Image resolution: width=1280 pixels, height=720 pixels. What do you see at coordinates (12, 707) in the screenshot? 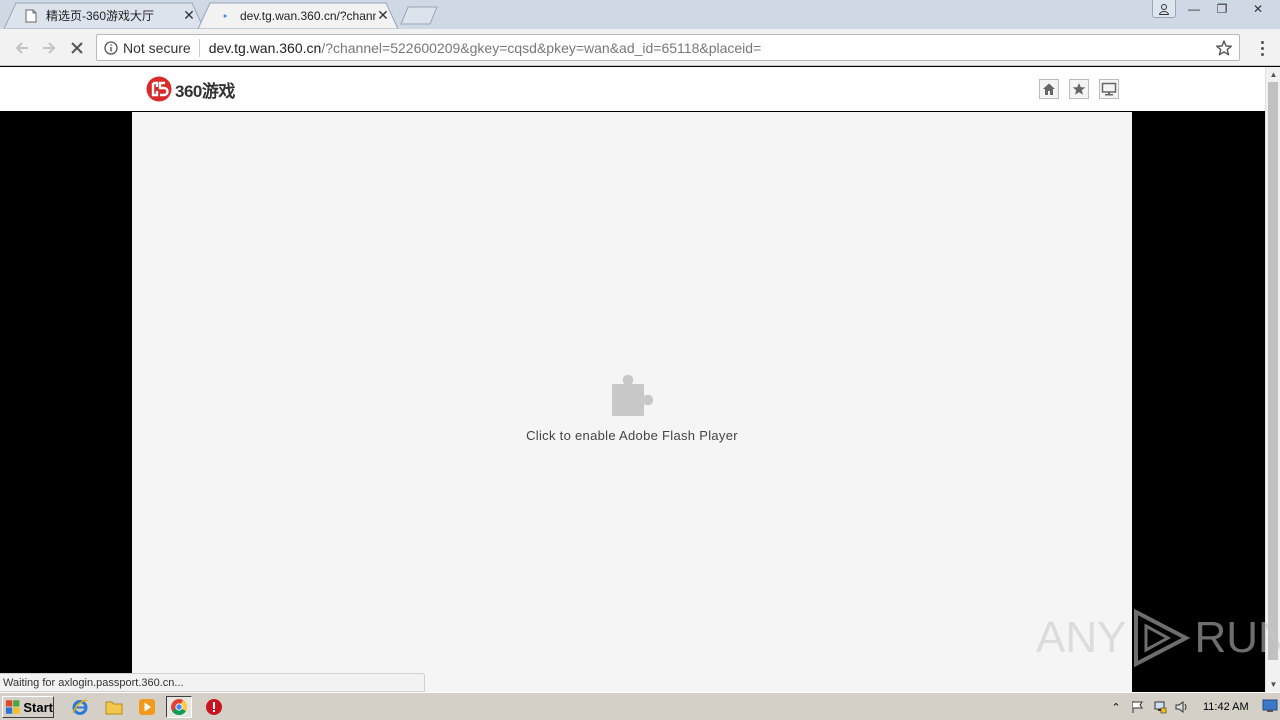
I see `windows-logo-icon` at bounding box center [12, 707].